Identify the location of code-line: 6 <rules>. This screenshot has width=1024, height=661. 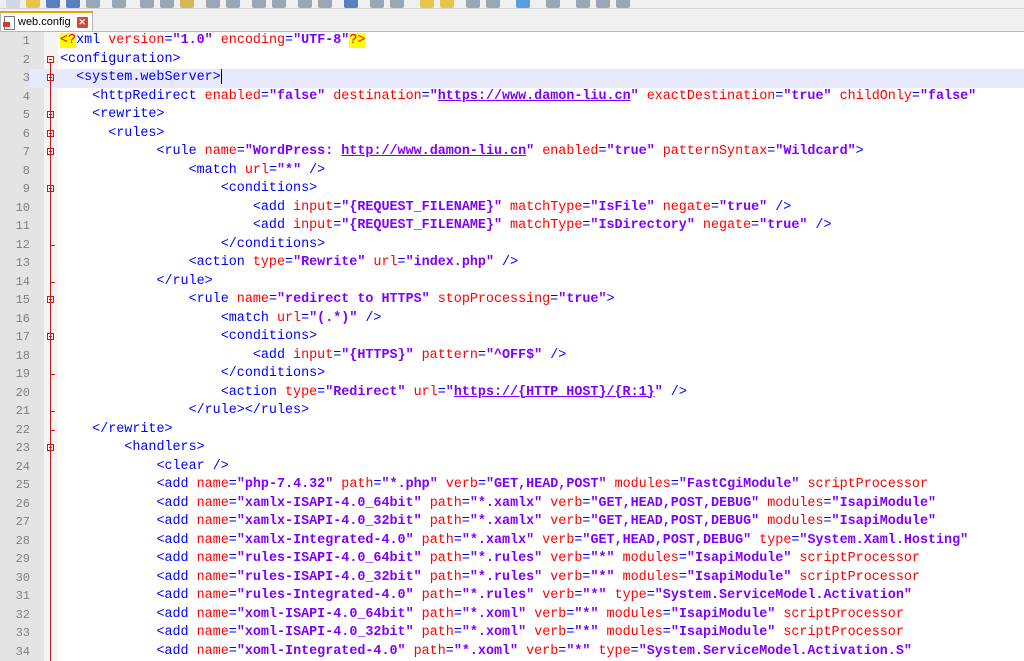
(512, 134).